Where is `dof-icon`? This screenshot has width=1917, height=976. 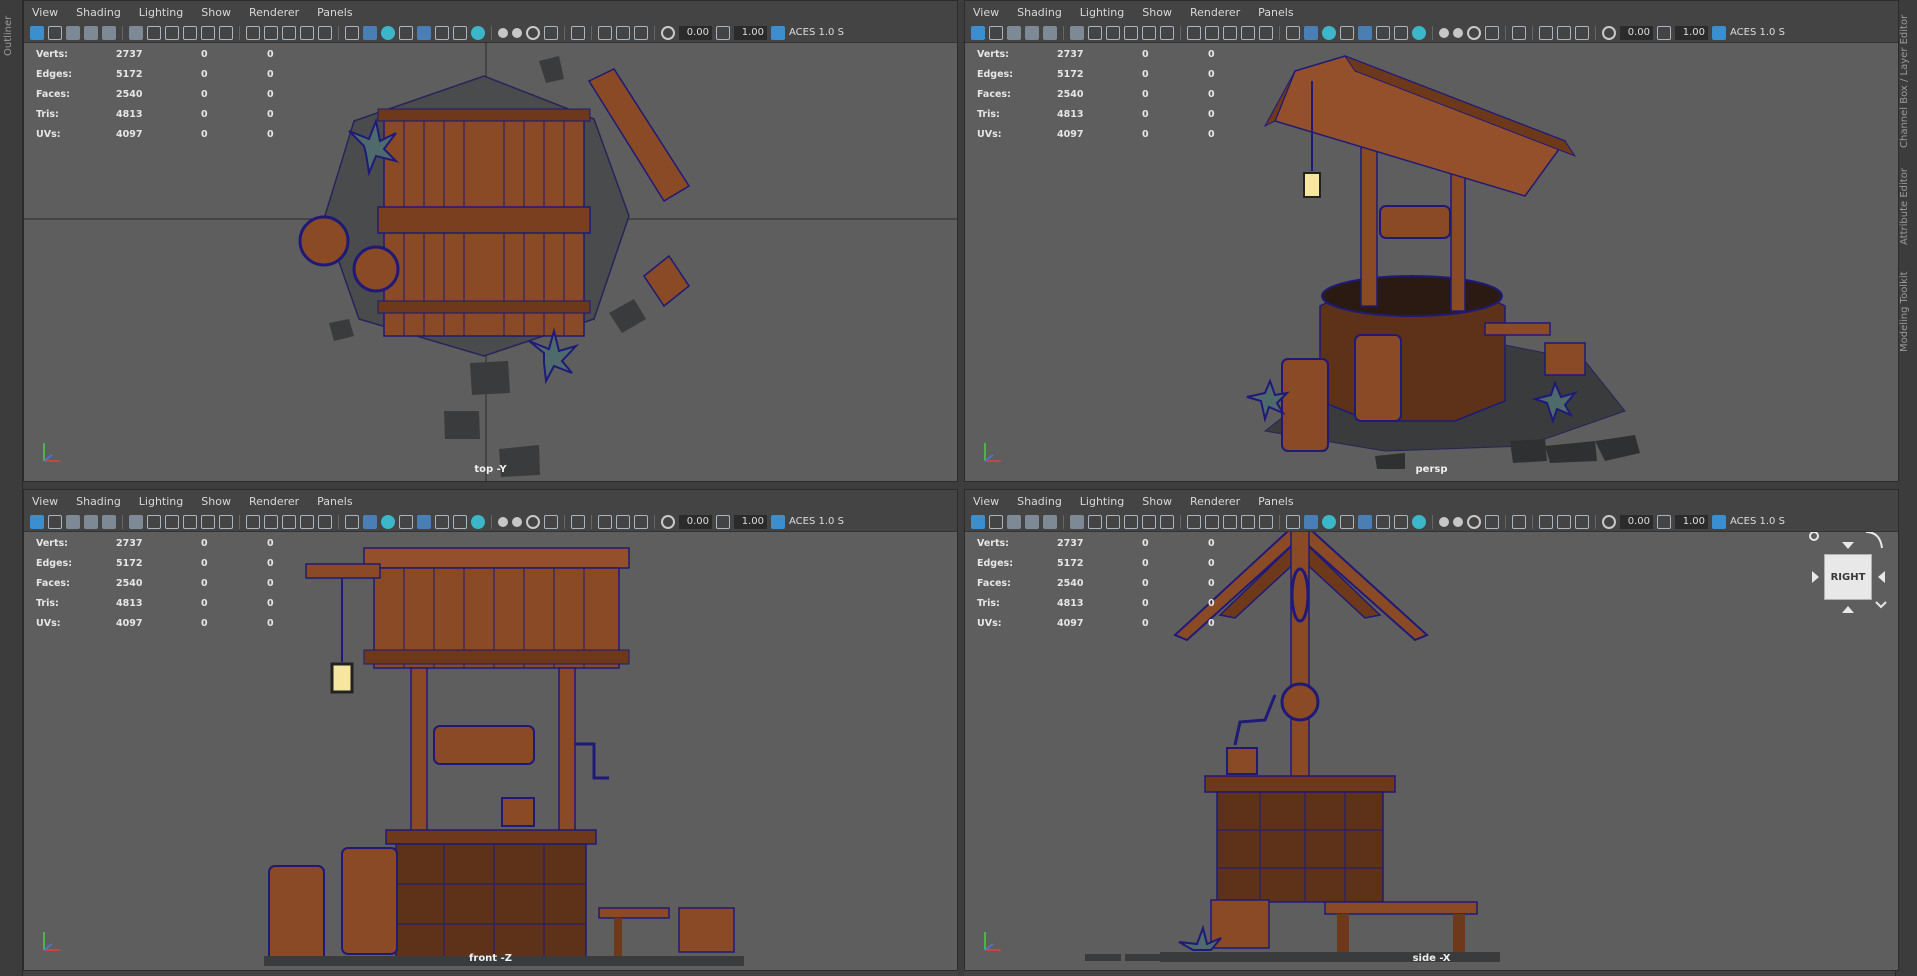
dof-icon is located at coordinates (551, 32).